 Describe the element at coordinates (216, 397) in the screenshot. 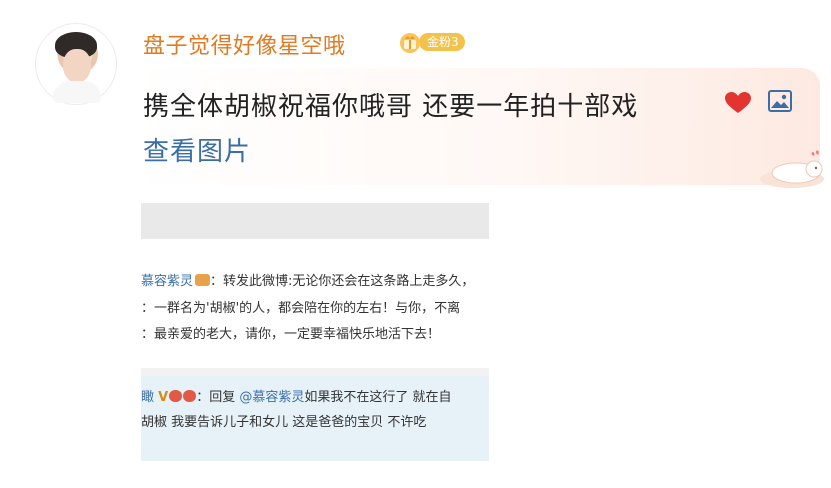

I see `comment2-reply-prefix: ：回复` at that location.